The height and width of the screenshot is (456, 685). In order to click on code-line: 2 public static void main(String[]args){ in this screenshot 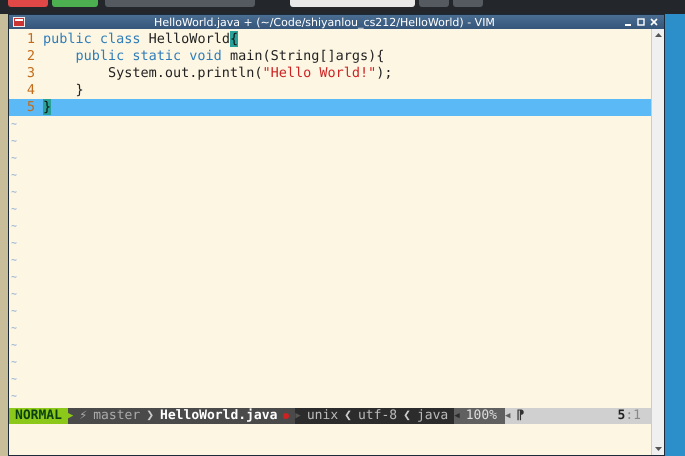, I will do `click(206, 56)`.